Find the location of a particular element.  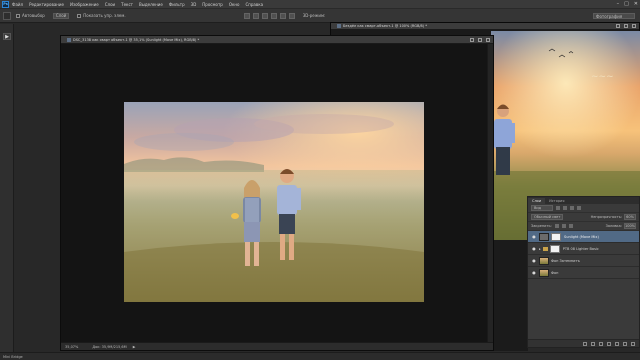

align-icons is located at coordinates (269, 15).